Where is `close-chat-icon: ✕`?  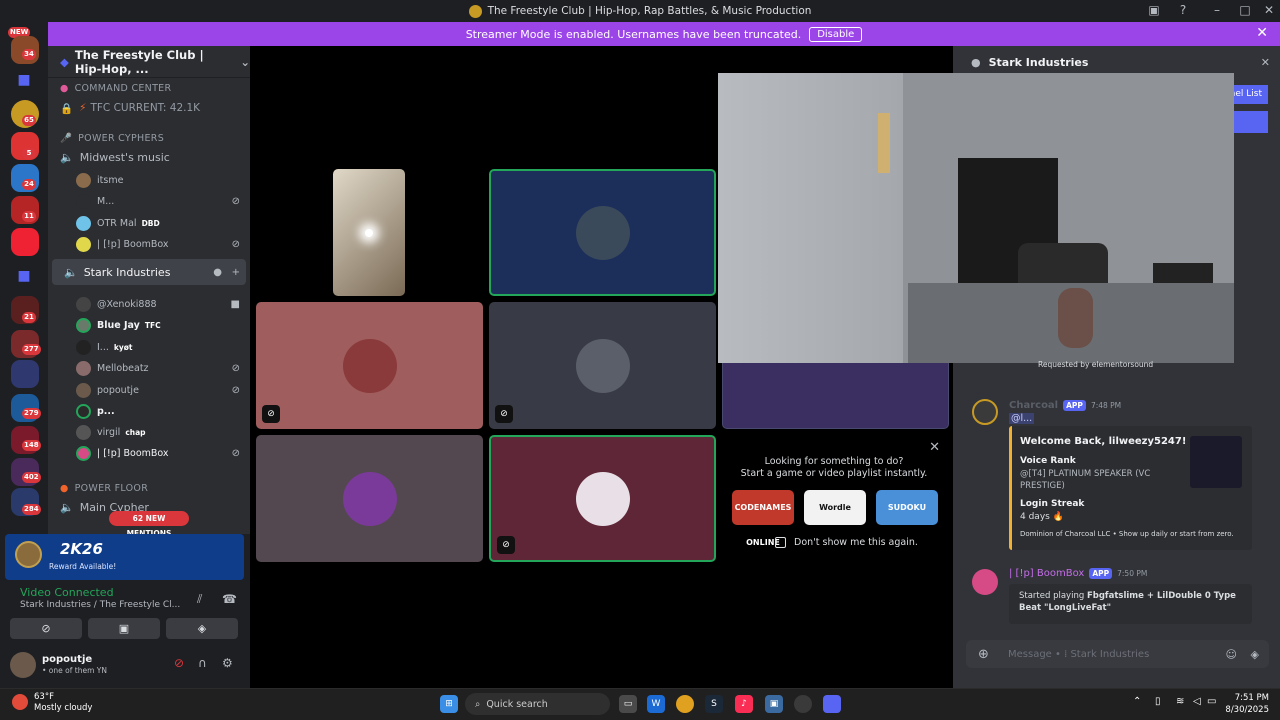 close-chat-icon: ✕ is located at coordinates (1265, 62).